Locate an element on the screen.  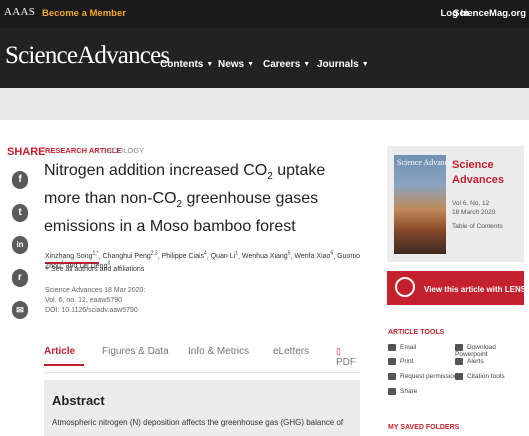
tool-email: Email is located at coordinates (402, 347).